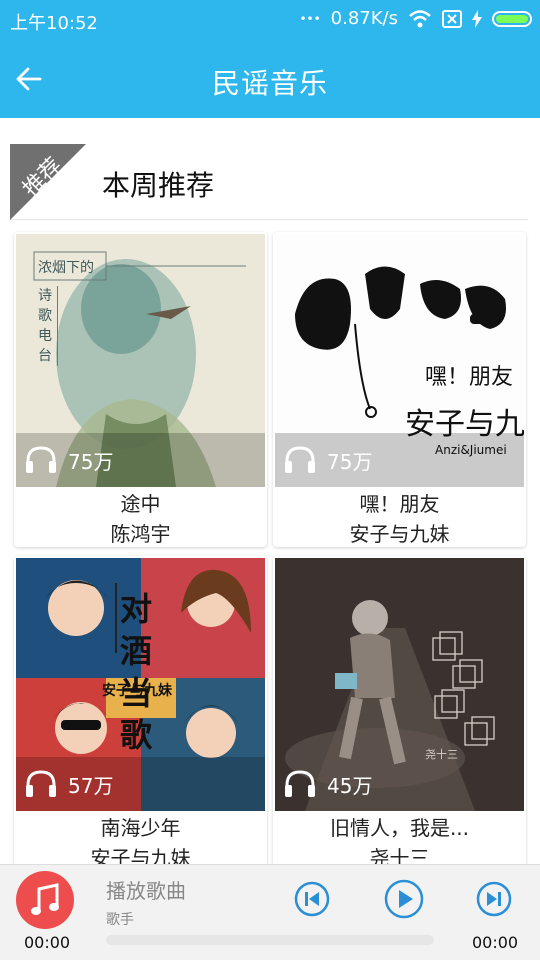 This screenshot has width=540, height=960. I want to click on mini-player: 00:00 播放歌曲 歌手 00:00, so click(270, 912).